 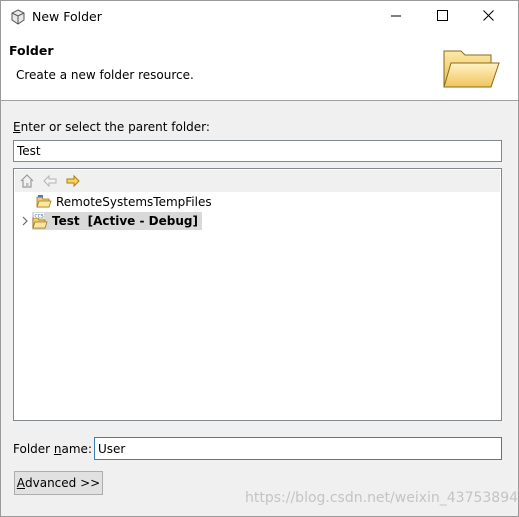 I want to click on maximize-button, so click(x=442, y=16).